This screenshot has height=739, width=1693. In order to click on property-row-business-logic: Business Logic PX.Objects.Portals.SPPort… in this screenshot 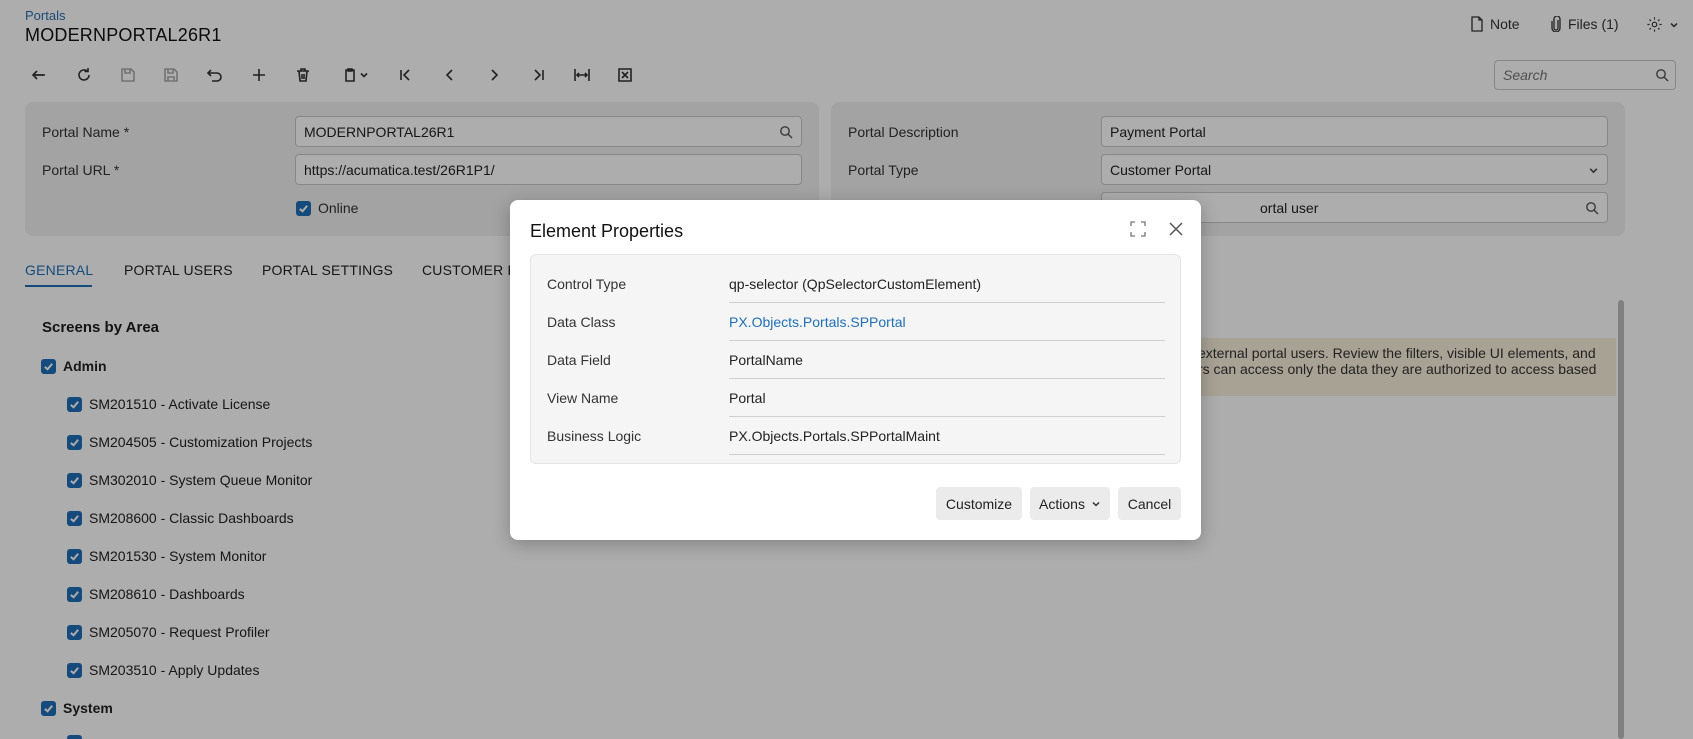, I will do `click(856, 436)`.